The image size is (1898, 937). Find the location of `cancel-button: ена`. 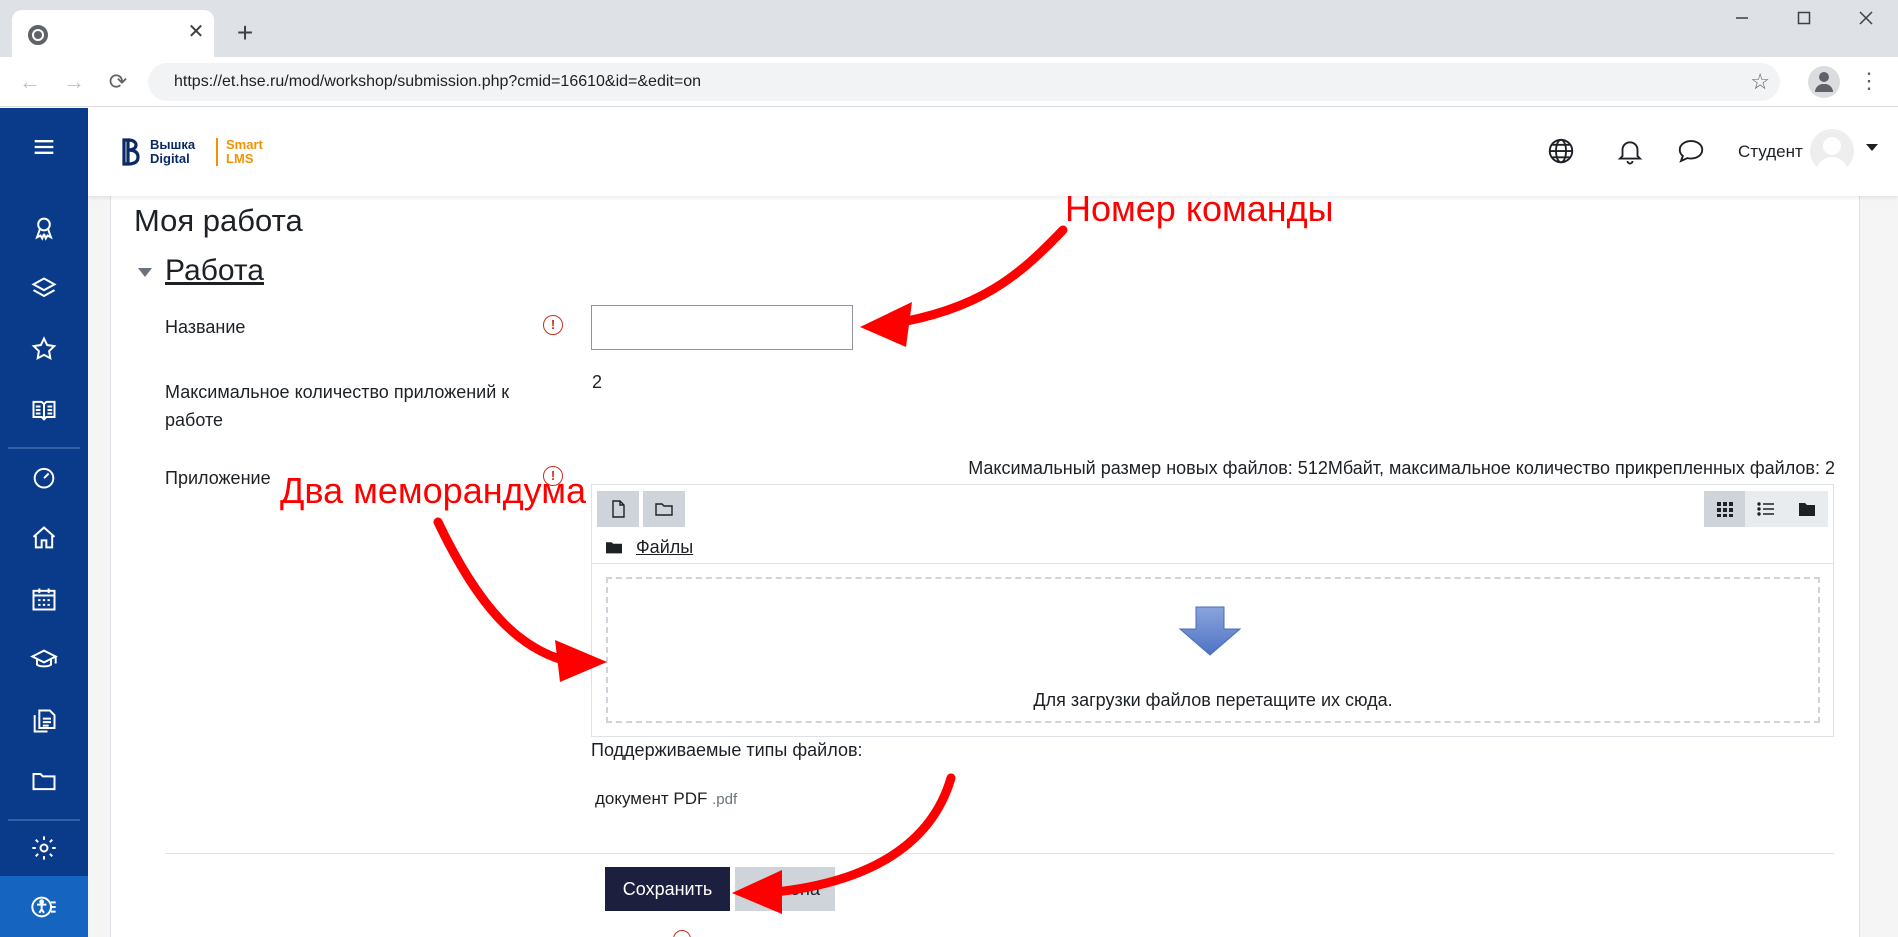

cancel-button: ена is located at coordinates (785, 889).